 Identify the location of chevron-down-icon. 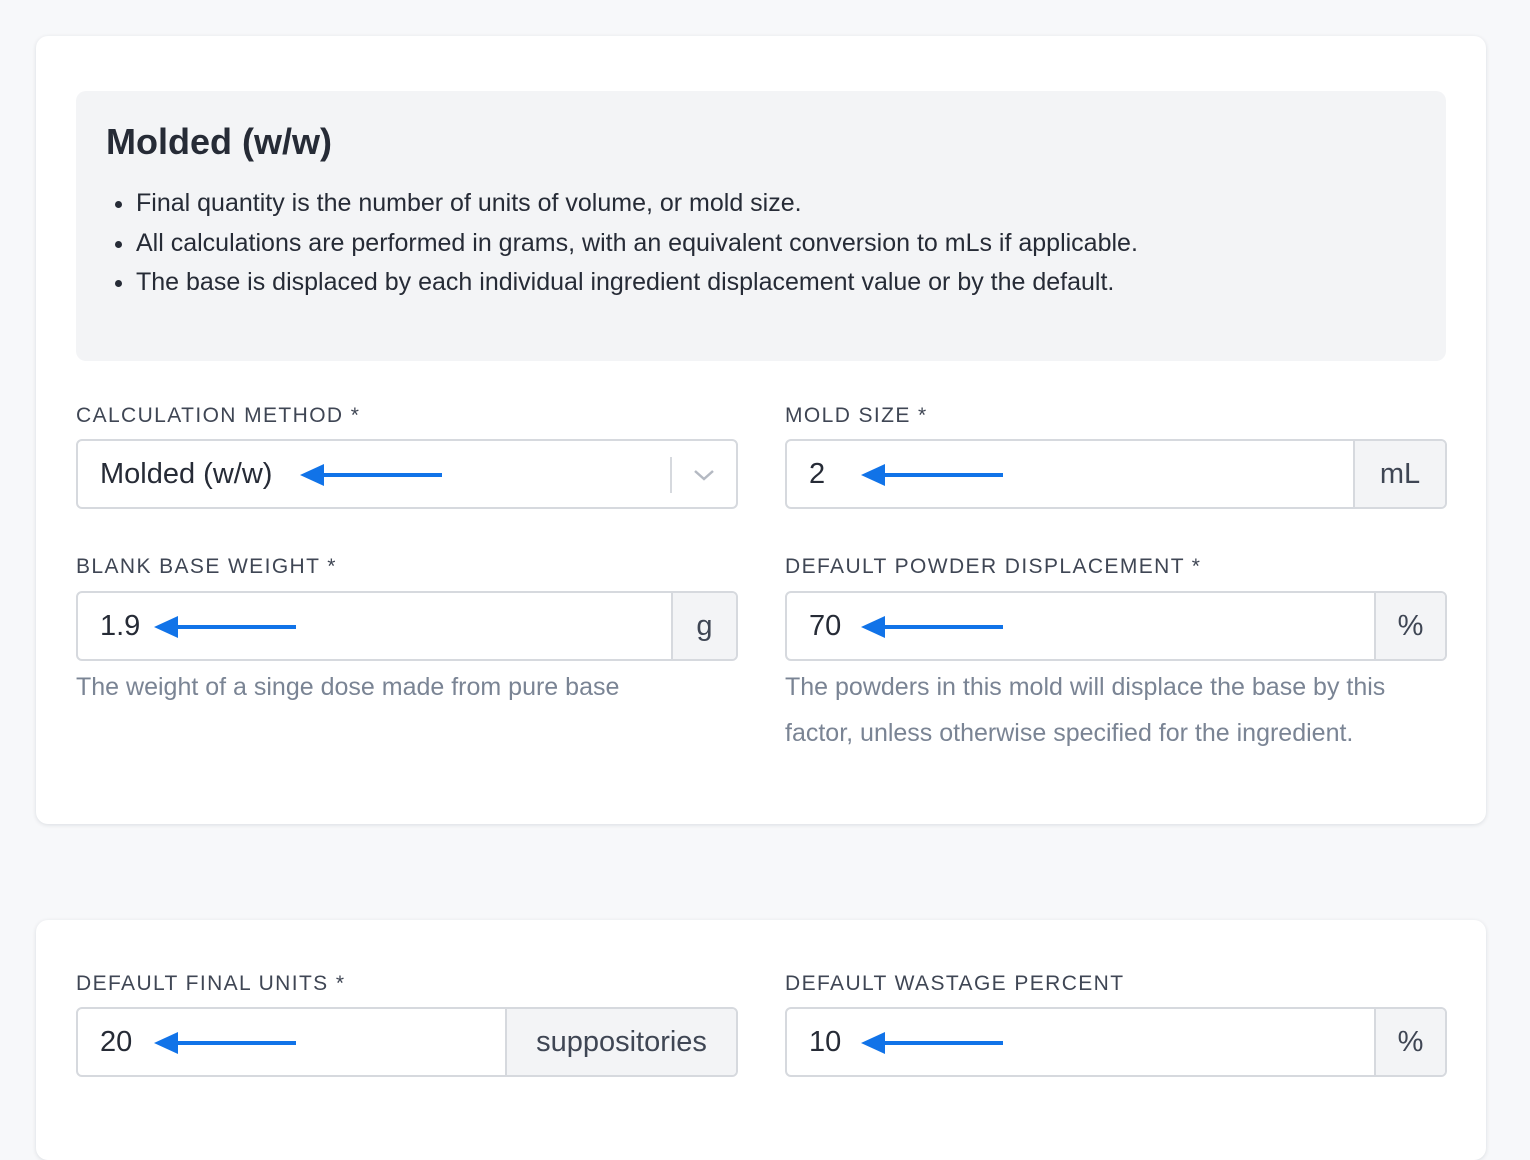
(704, 475).